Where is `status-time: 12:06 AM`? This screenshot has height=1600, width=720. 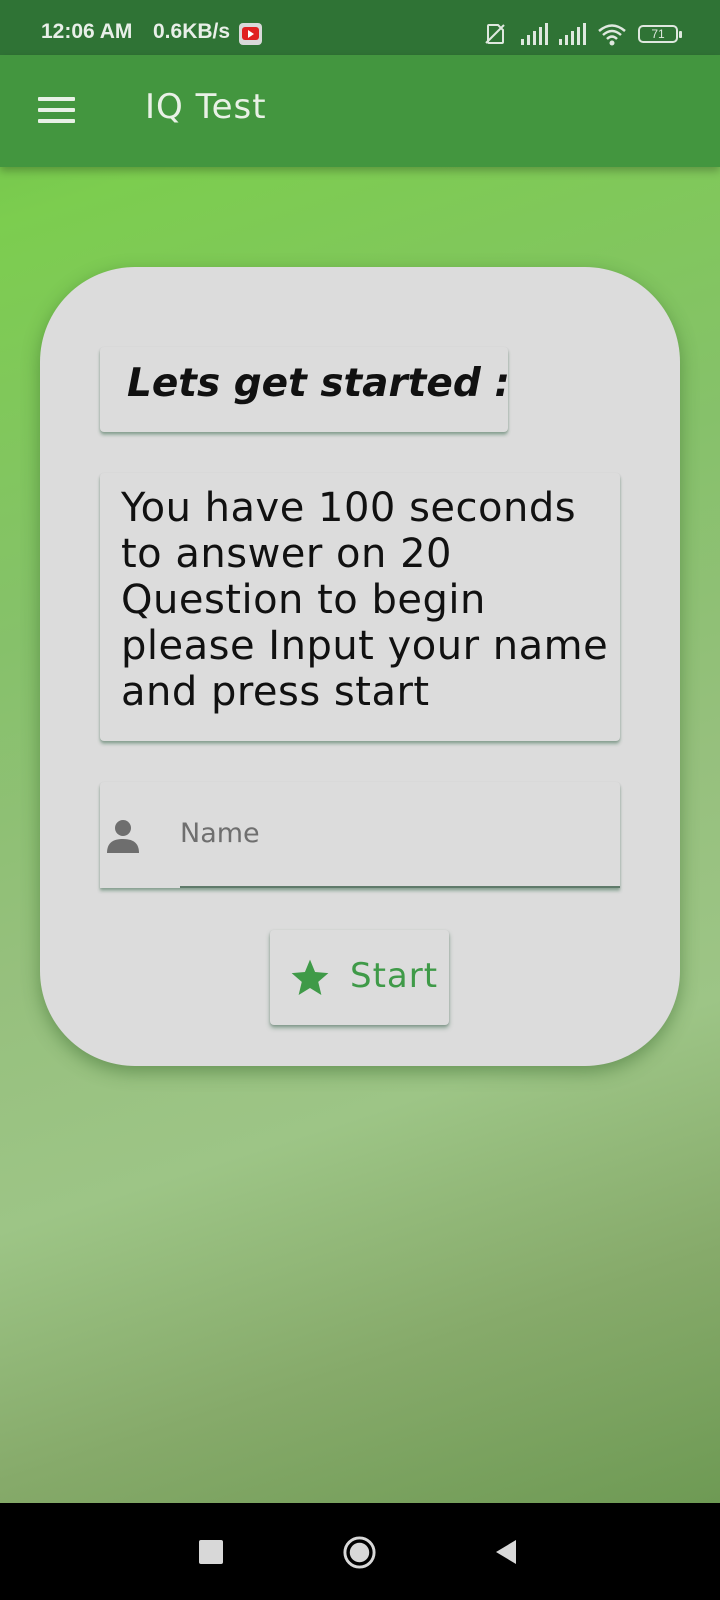
status-time: 12:06 AM is located at coordinates (87, 31).